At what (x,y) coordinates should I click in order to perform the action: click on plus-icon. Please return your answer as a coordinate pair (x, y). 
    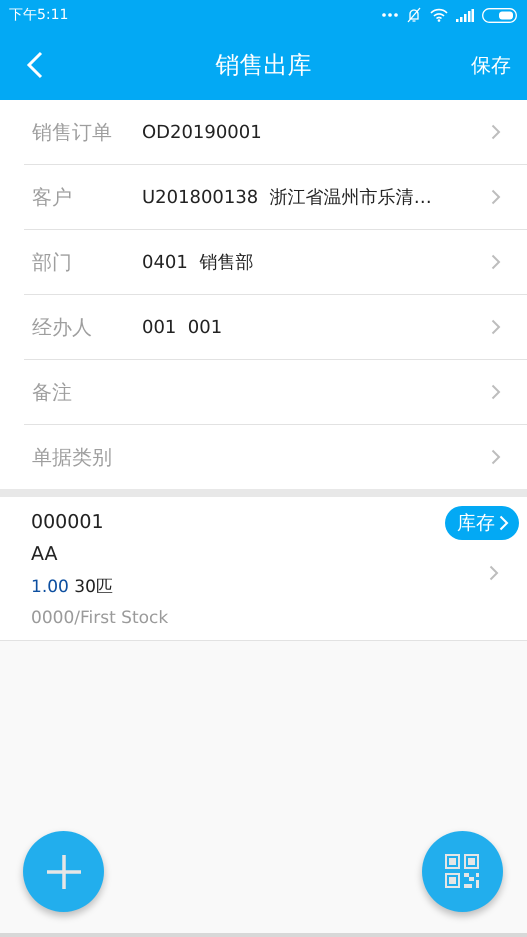
    Looking at the image, I should click on (64, 872).